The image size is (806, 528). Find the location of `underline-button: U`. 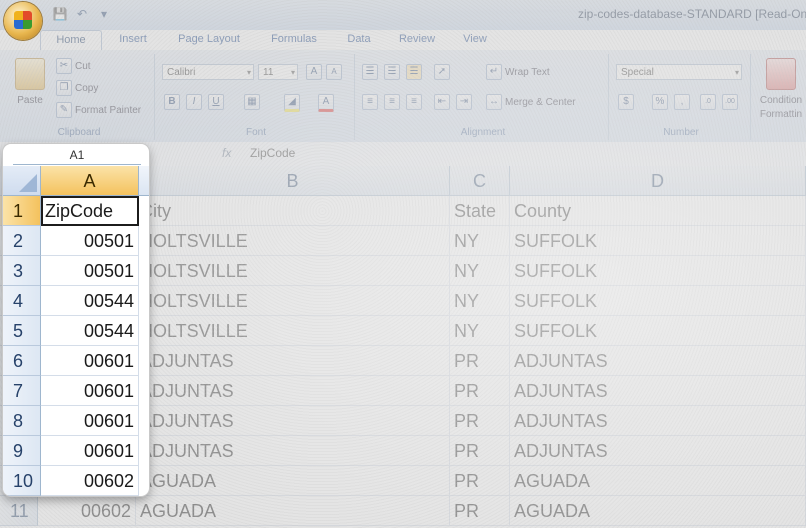

underline-button: U is located at coordinates (216, 102).